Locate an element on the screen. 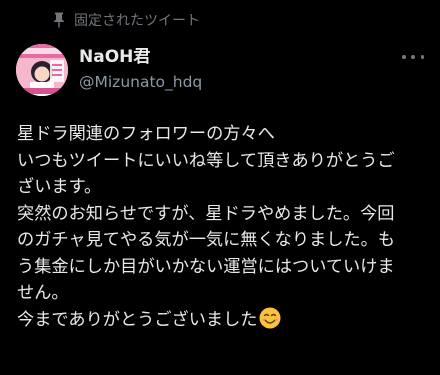  author-display-name: NaOH君 is located at coordinates (140, 57).